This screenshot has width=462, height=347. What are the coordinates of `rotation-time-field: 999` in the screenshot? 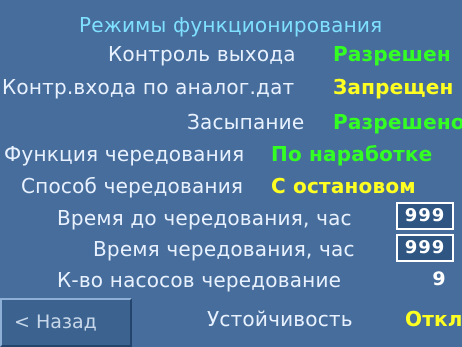 It's located at (425, 248).